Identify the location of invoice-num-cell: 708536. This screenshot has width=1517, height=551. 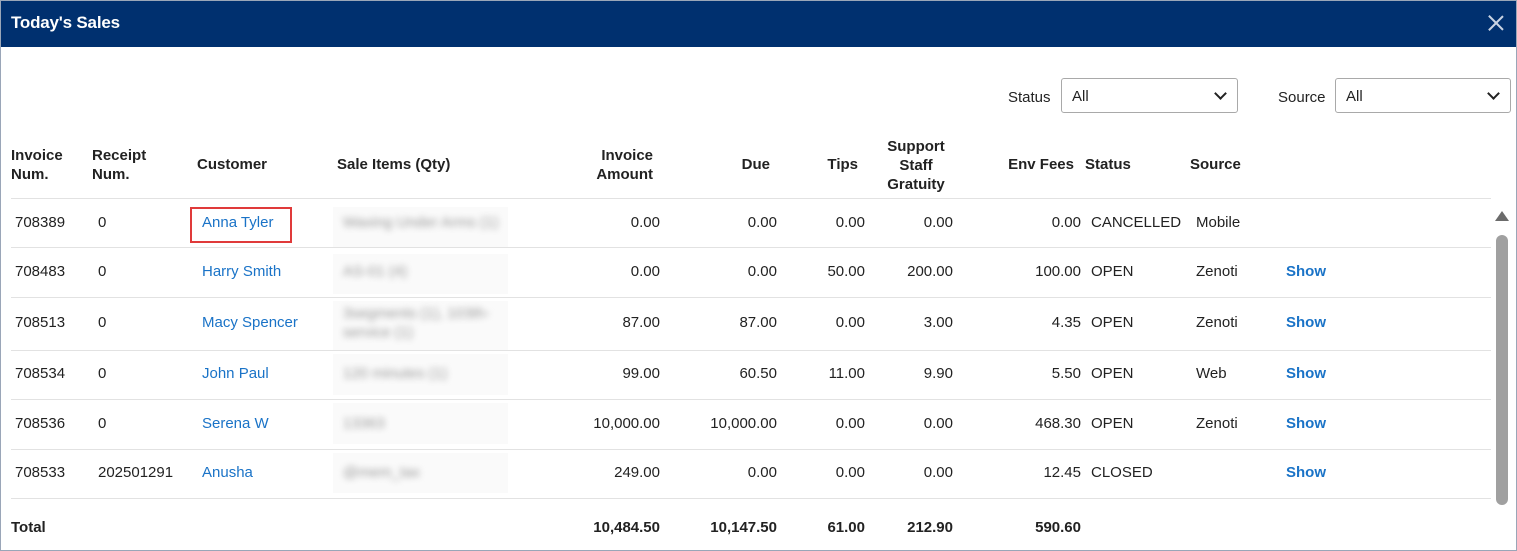
(40, 423).